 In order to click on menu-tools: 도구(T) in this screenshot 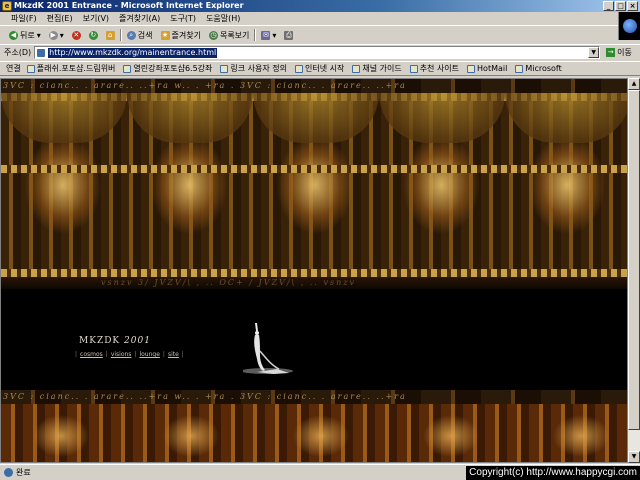, I will do `click(183, 19)`.